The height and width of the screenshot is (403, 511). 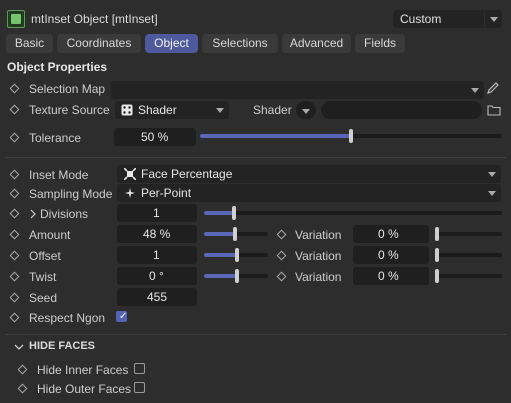 What do you see at coordinates (220, 255) in the screenshot?
I see `offset-slider-fill` at bounding box center [220, 255].